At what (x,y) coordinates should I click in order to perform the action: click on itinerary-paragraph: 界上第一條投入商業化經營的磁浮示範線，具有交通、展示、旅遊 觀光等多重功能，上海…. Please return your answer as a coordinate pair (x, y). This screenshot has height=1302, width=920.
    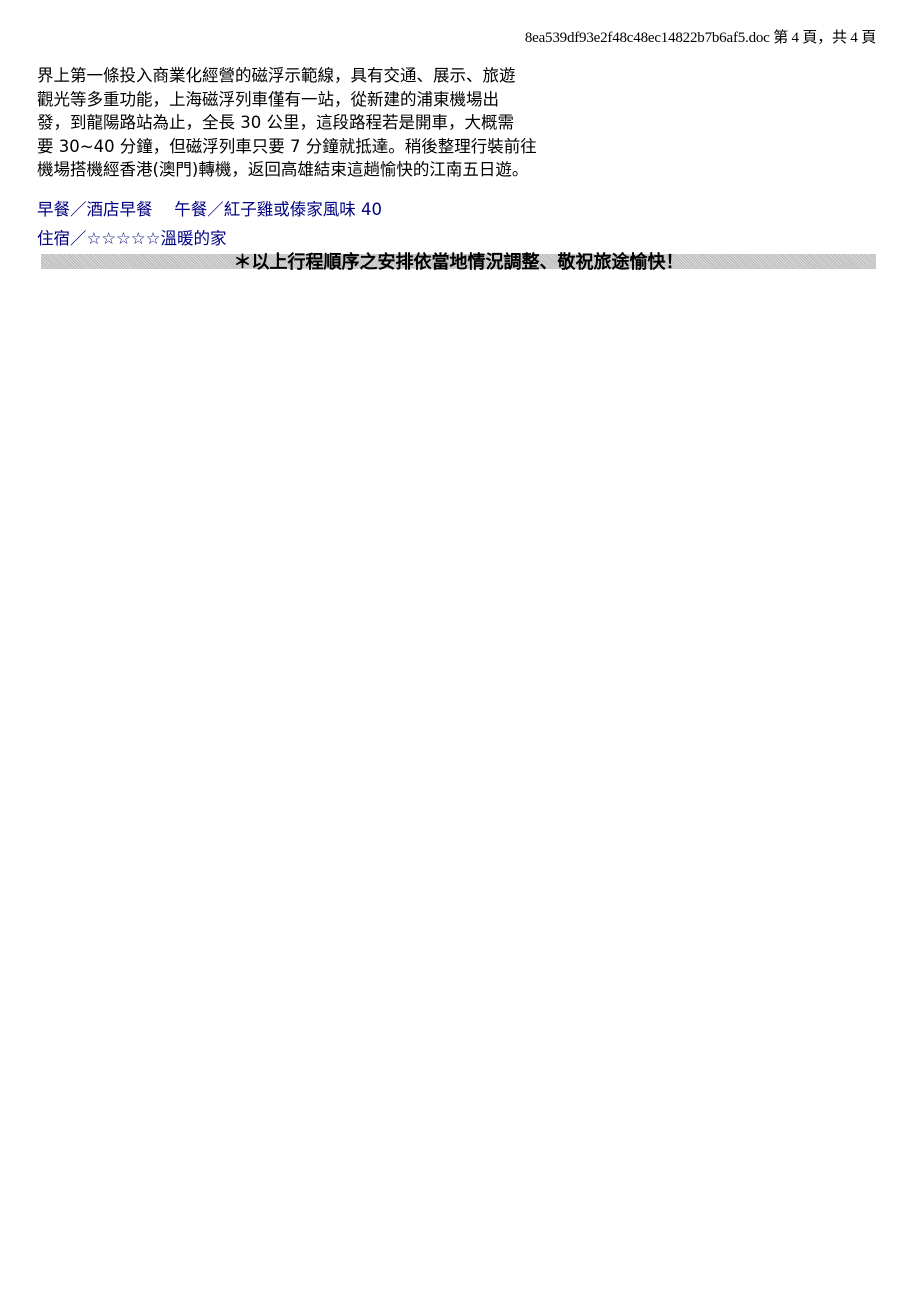
    Looking at the image, I should click on (317, 123).